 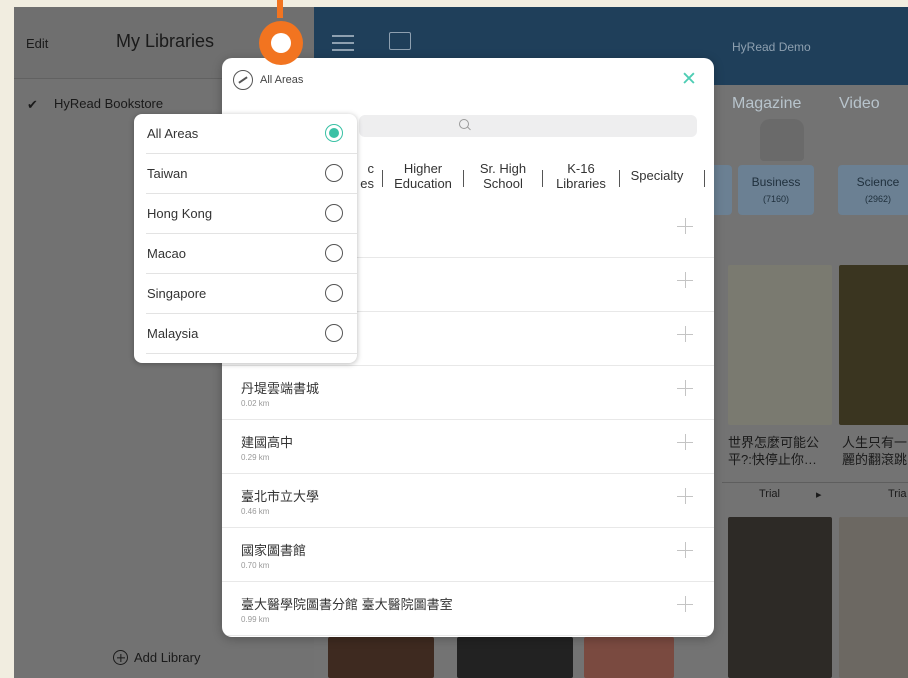 What do you see at coordinates (875, 451) in the screenshot?
I see `book-title: 人生只有一麗的翻滾跳` at bounding box center [875, 451].